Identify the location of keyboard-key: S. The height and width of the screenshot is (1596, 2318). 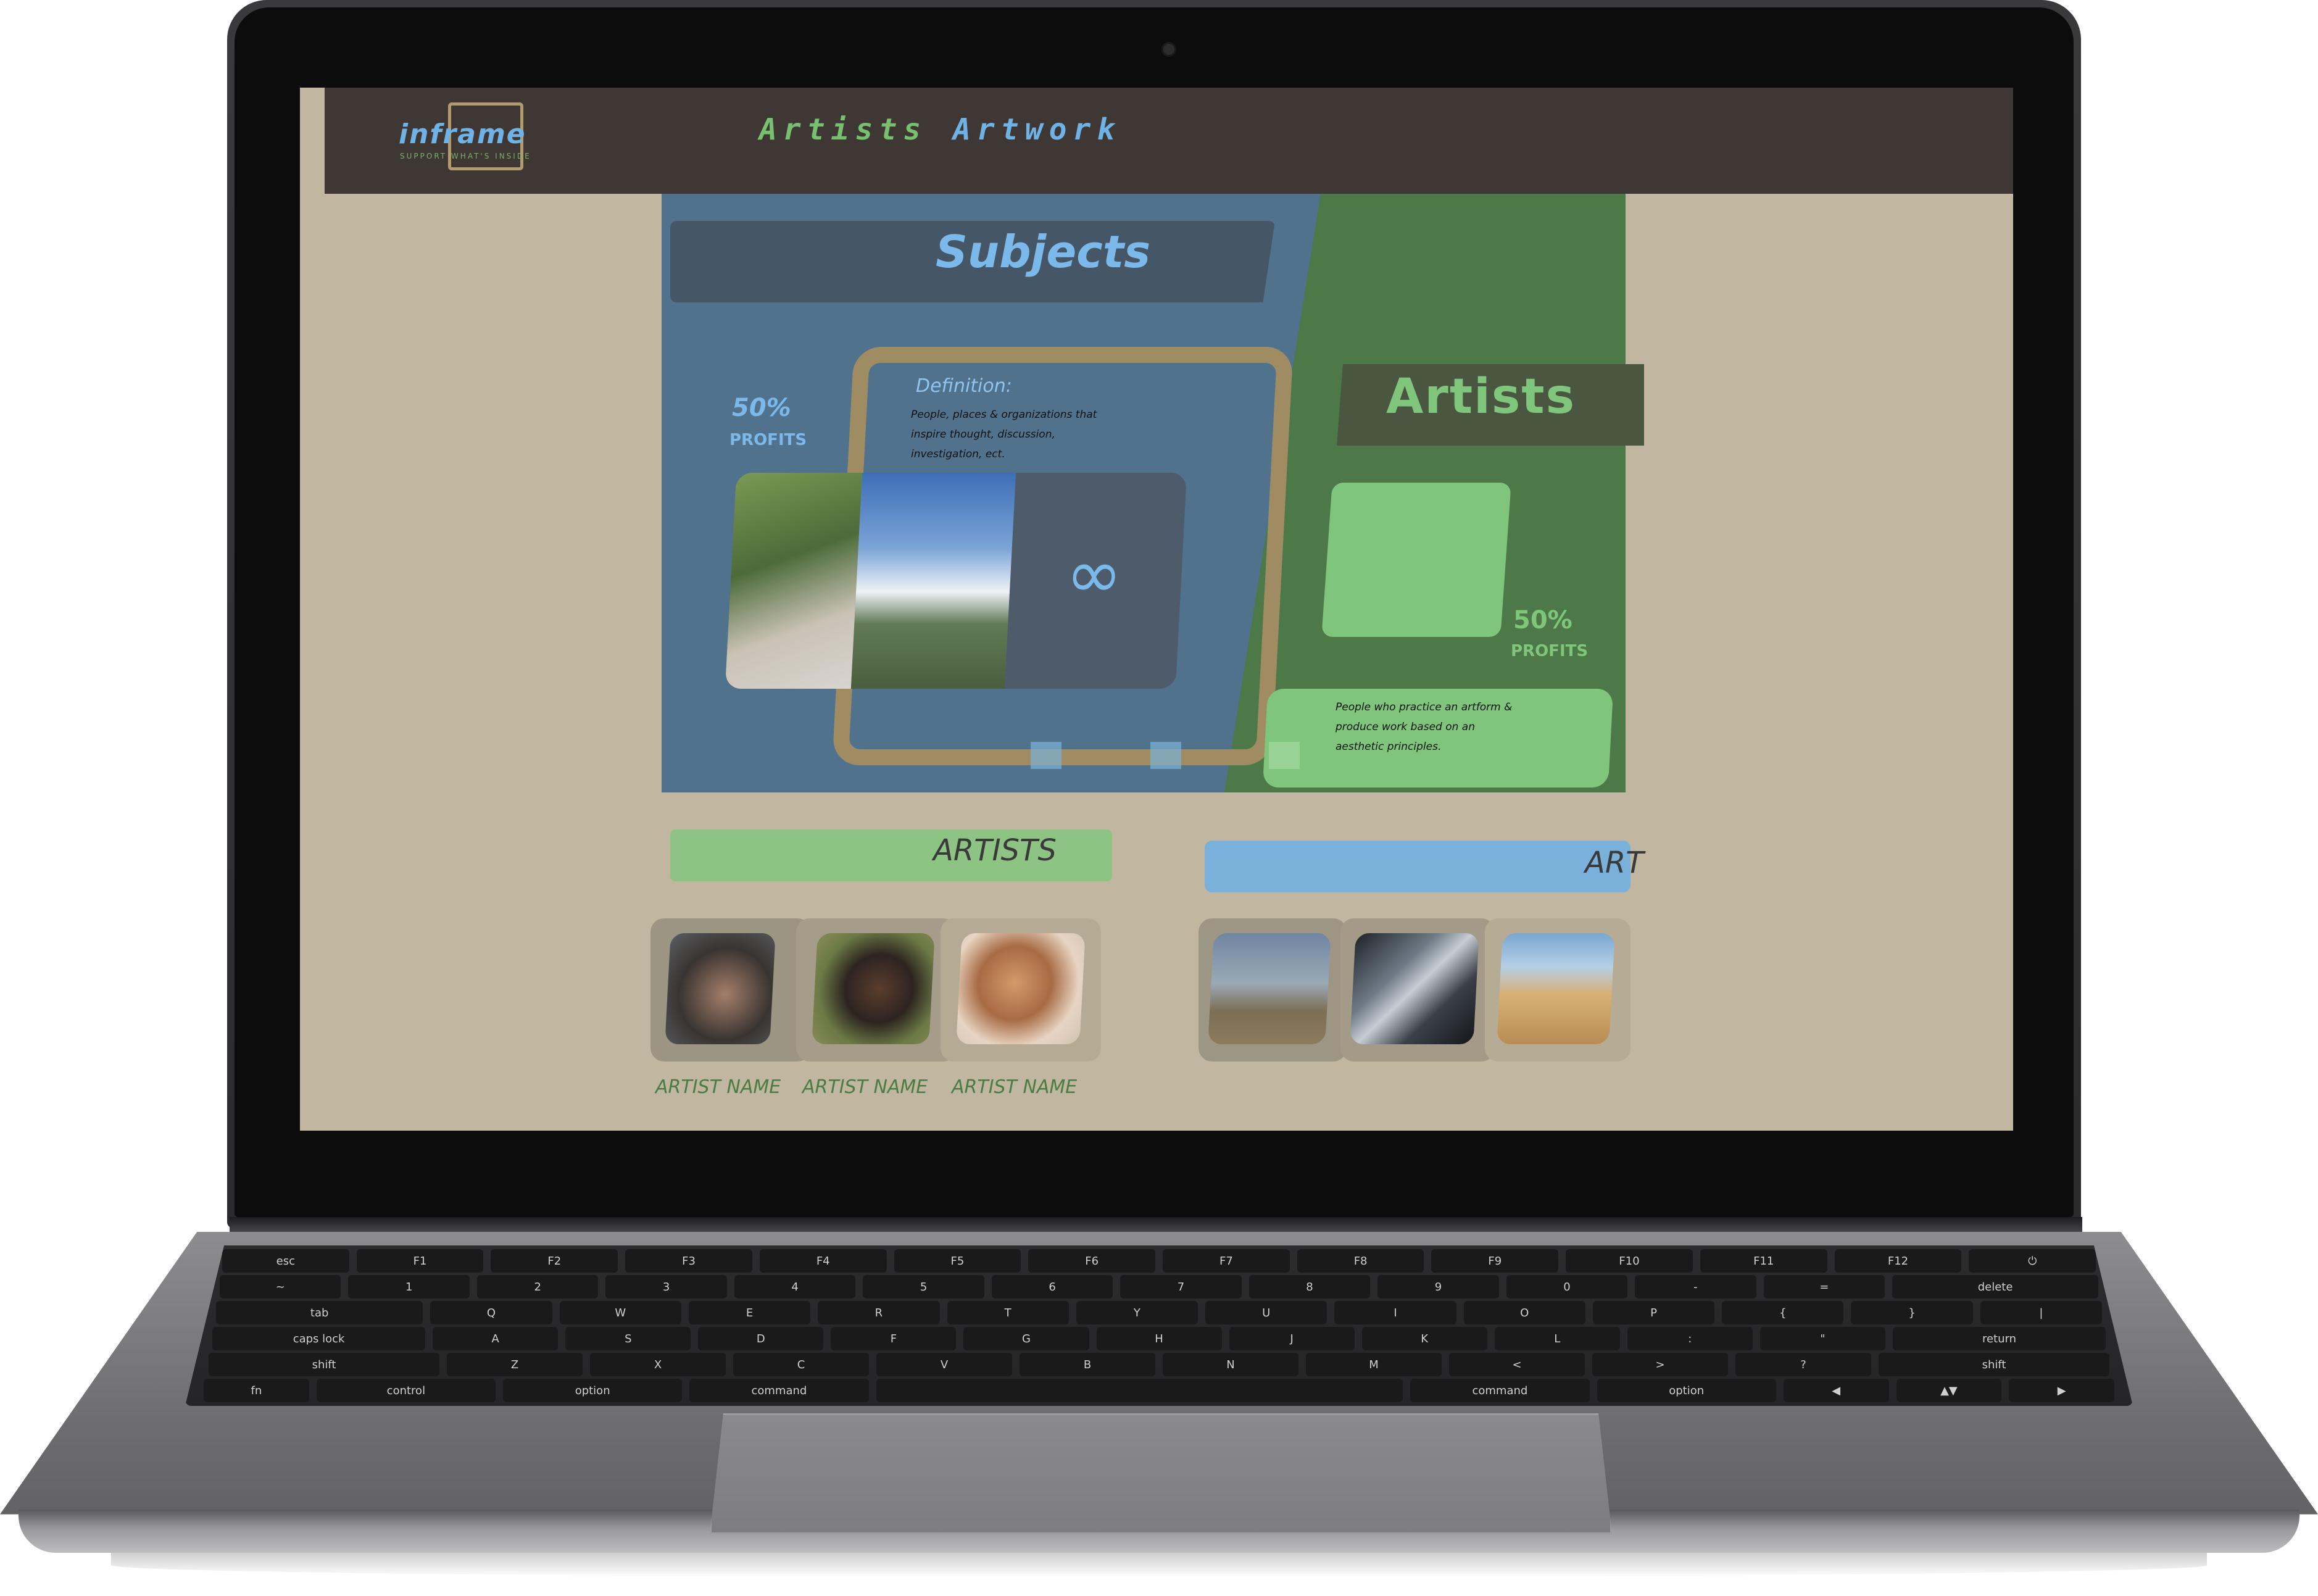
(628, 1338).